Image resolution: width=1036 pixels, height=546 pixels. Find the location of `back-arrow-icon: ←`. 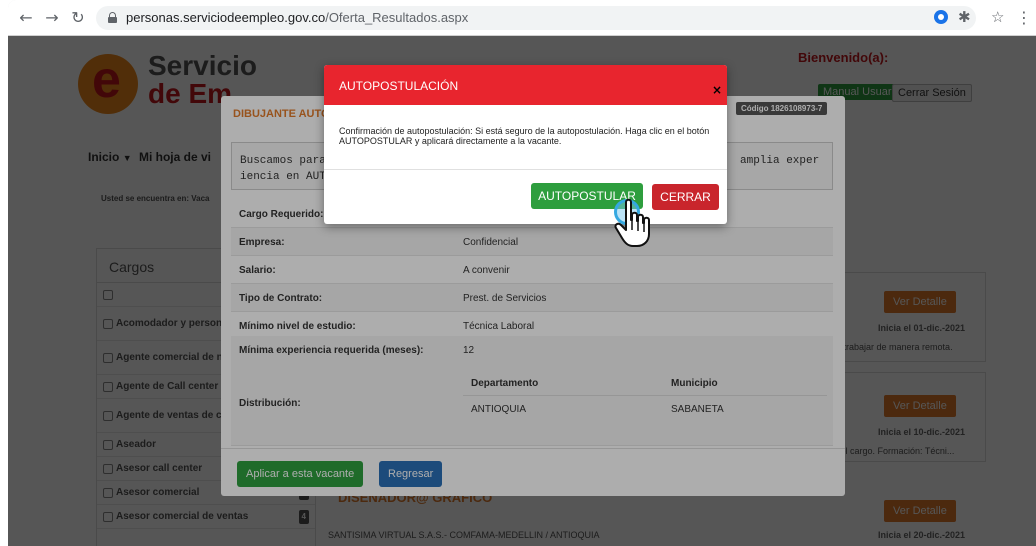

back-arrow-icon: ← is located at coordinates (26, 18).